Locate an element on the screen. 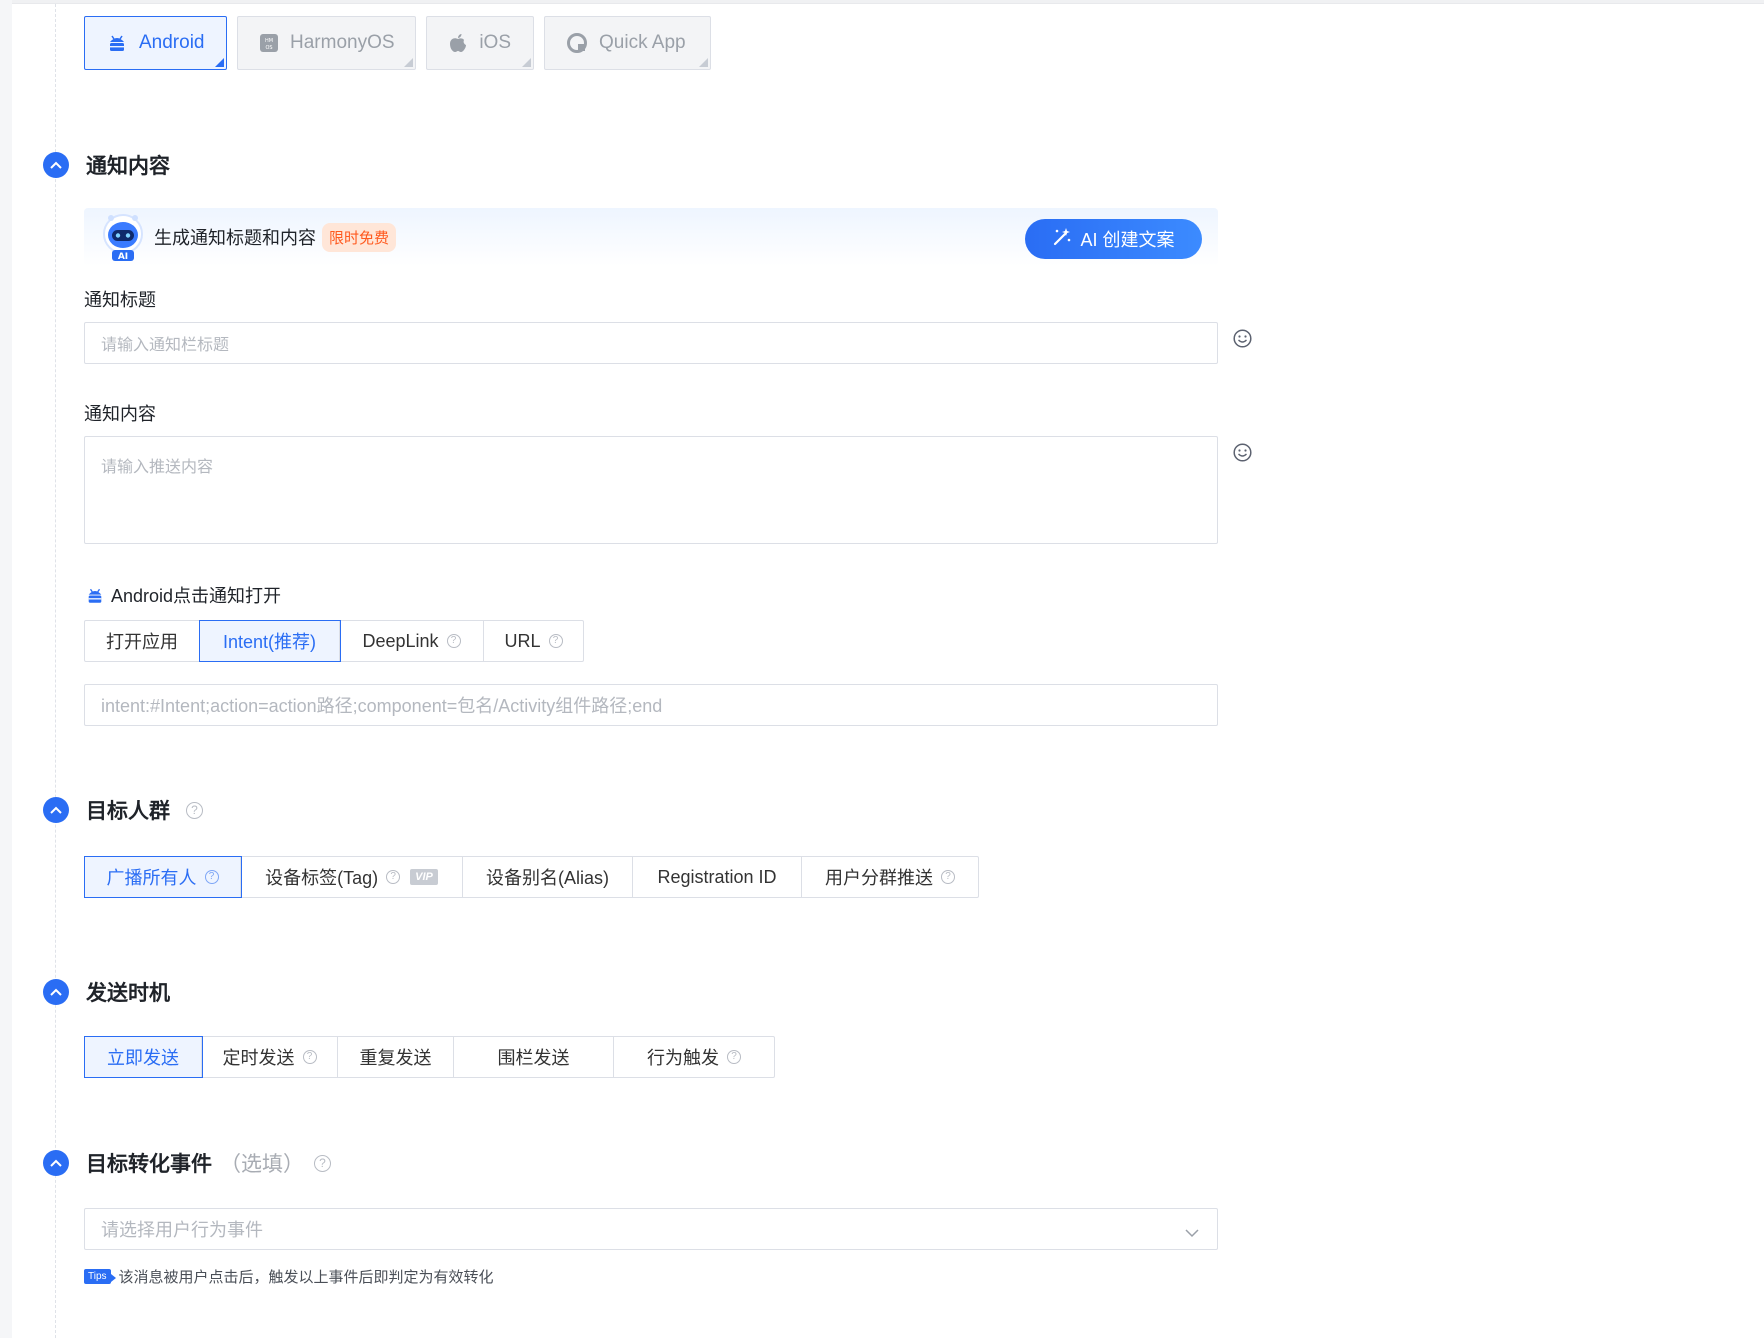  ai-avatar-text: AI is located at coordinates (123, 257).